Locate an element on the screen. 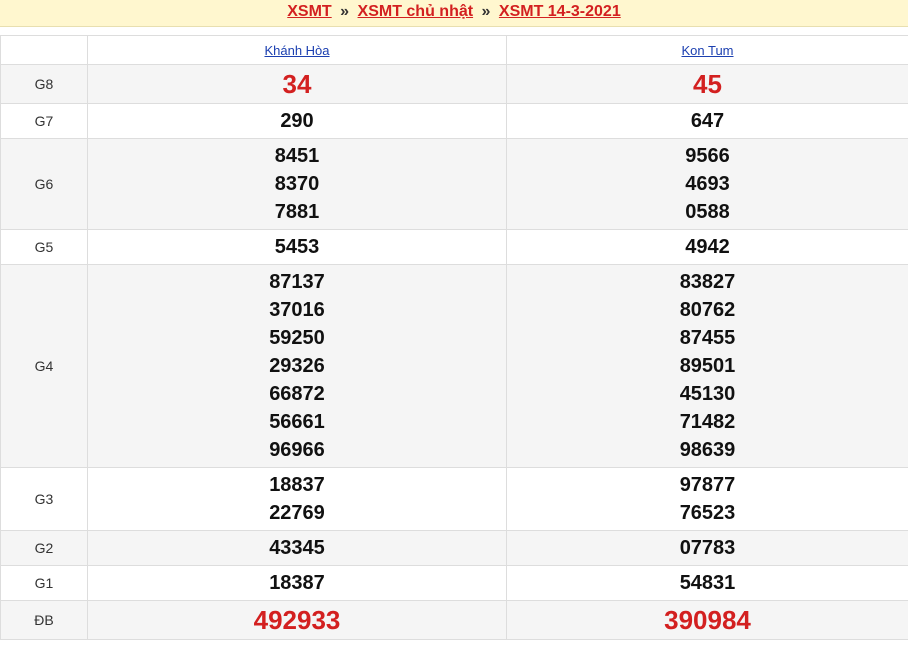  result-number: 290 is located at coordinates (297, 121).